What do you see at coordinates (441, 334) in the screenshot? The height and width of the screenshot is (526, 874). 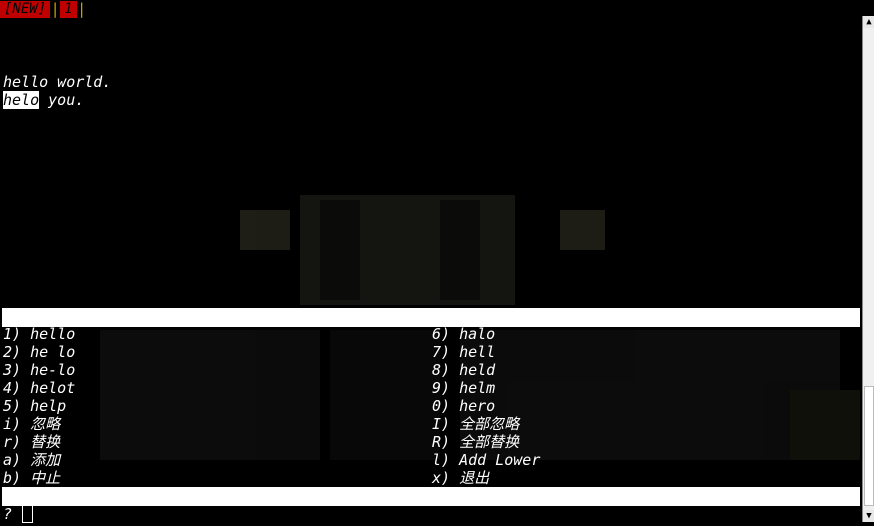 I see `option-key: 6)` at bounding box center [441, 334].